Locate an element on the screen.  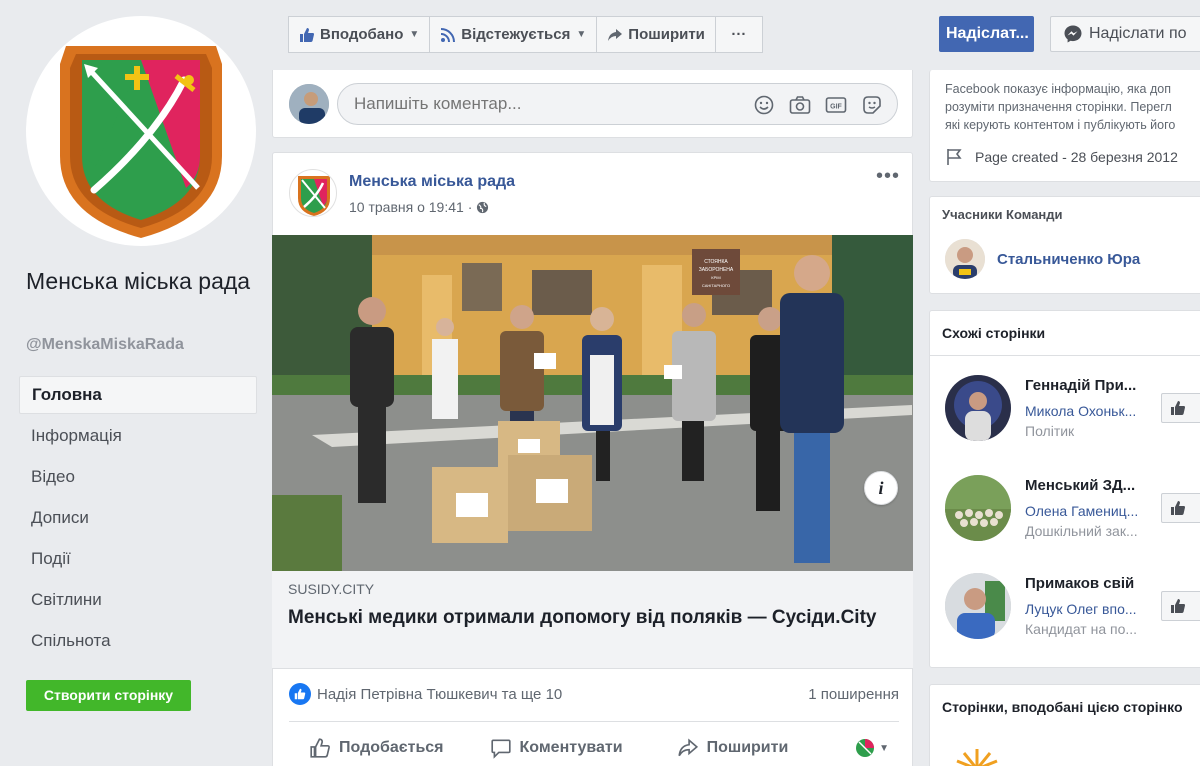
post-time-label: 10 травня о 19:41 is located at coordinates (406, 207).